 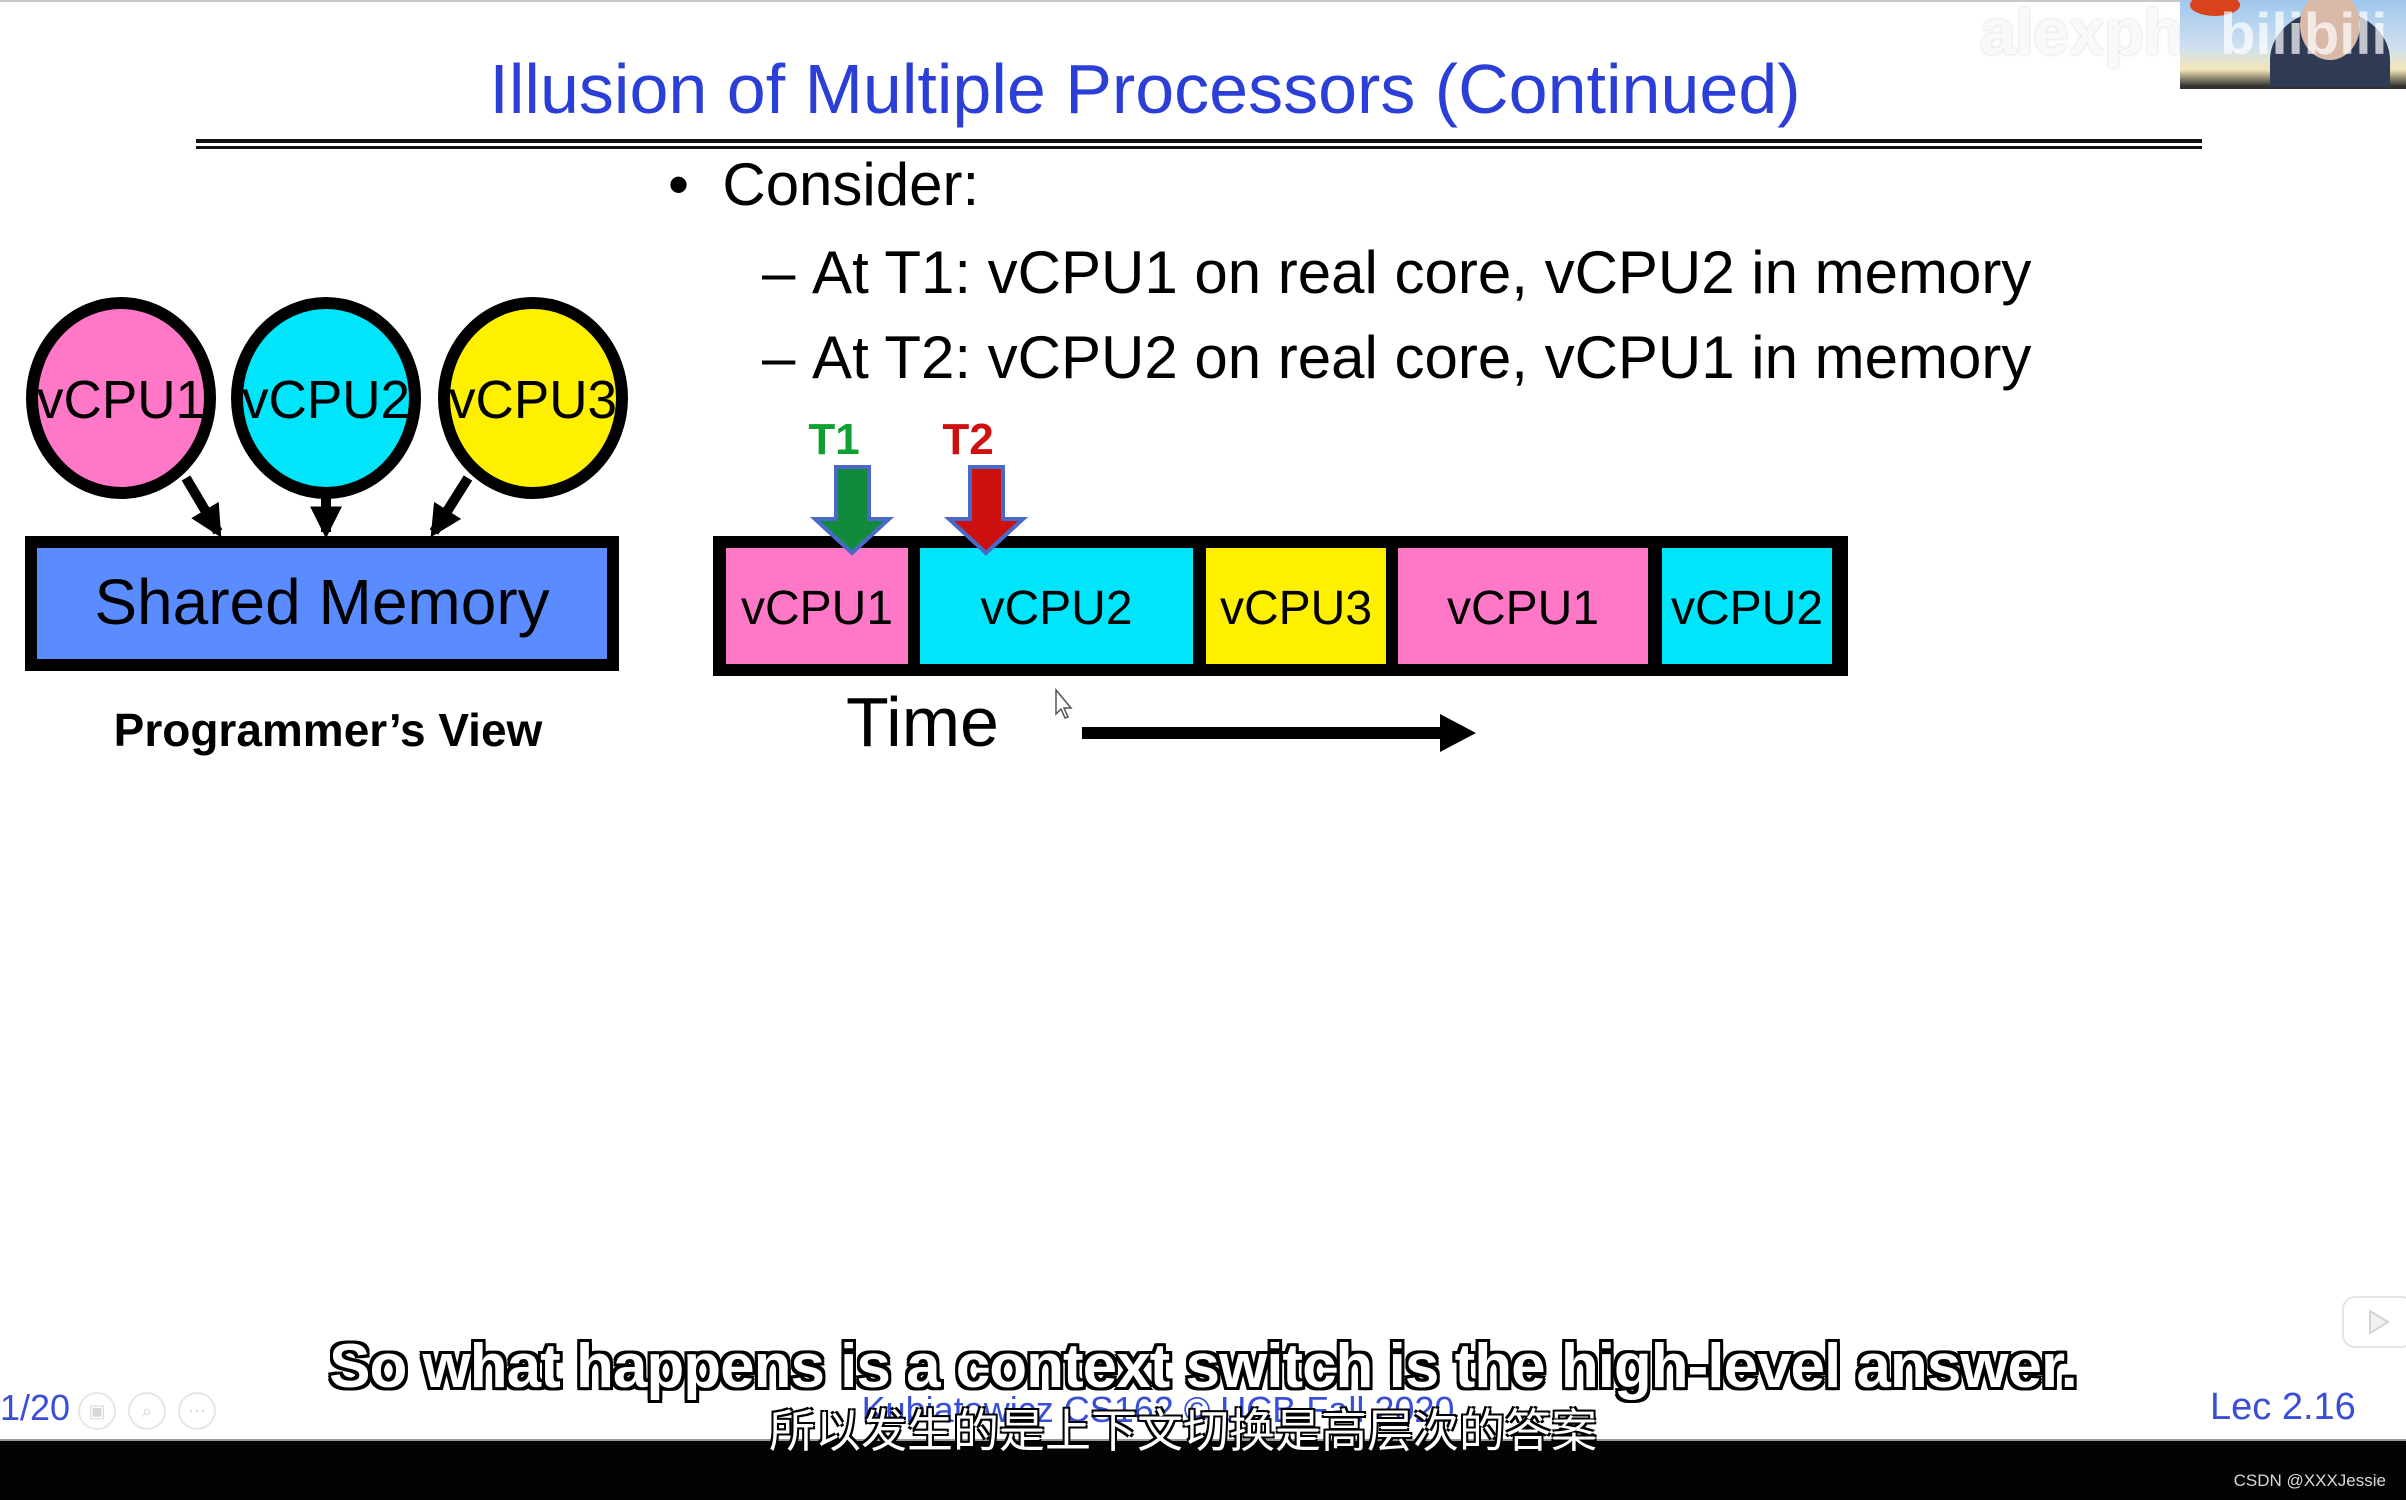 I want to click on programmers-view-caption: Programmer’s View, so click(x=328, y=730).